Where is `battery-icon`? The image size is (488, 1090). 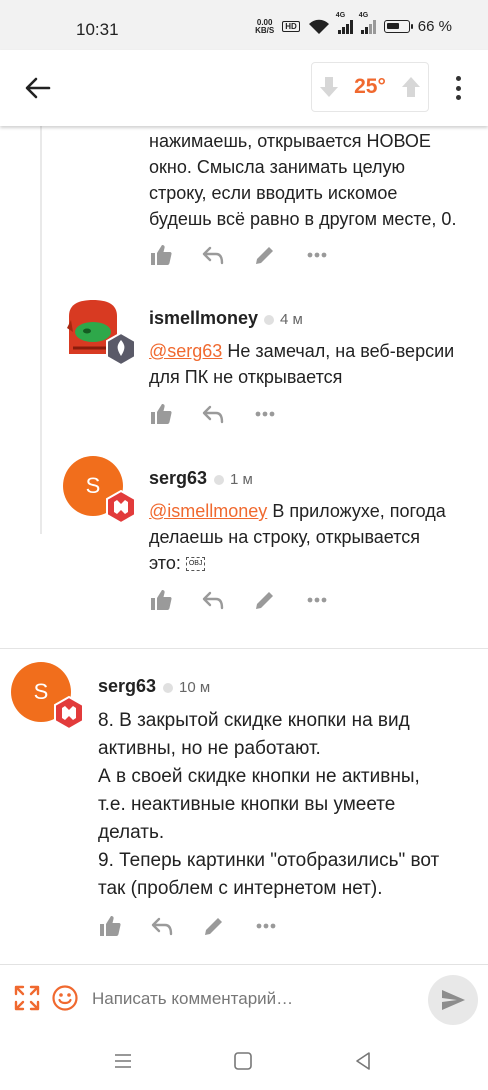
battery-icon is located at coordinates (398, 26).